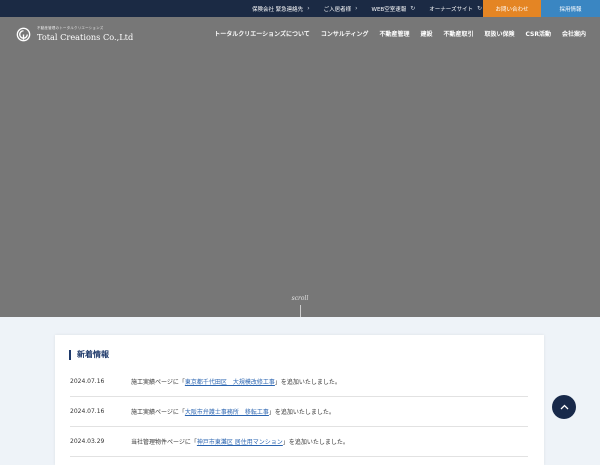 The image size is (600, 465). I want to click on logo-tagline: 不動産管理のトータルクリエーションズ, so click(70, 28).